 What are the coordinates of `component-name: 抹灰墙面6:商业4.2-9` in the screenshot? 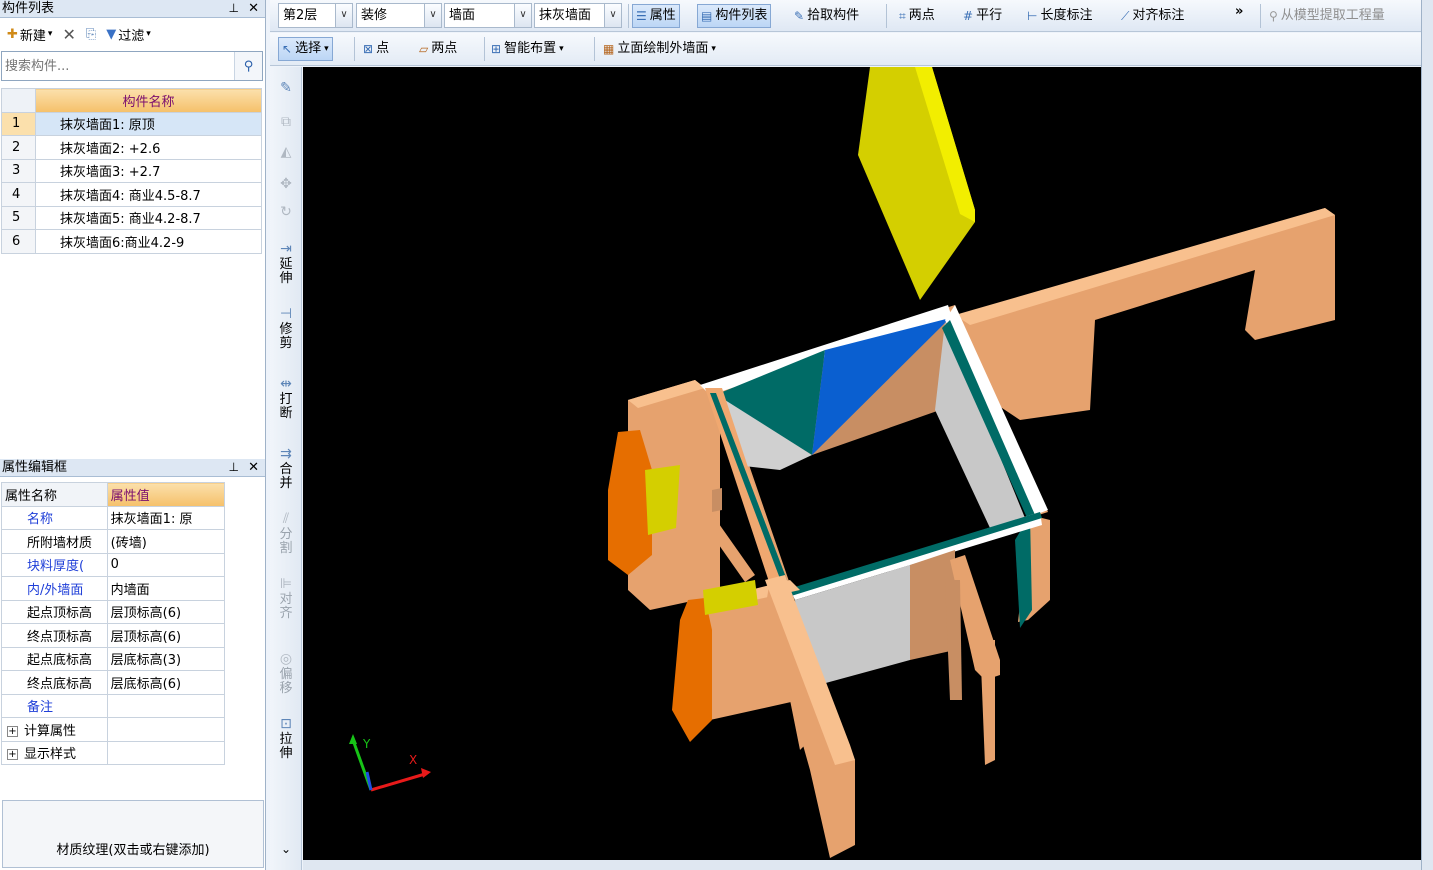 It's located at (148, 241).